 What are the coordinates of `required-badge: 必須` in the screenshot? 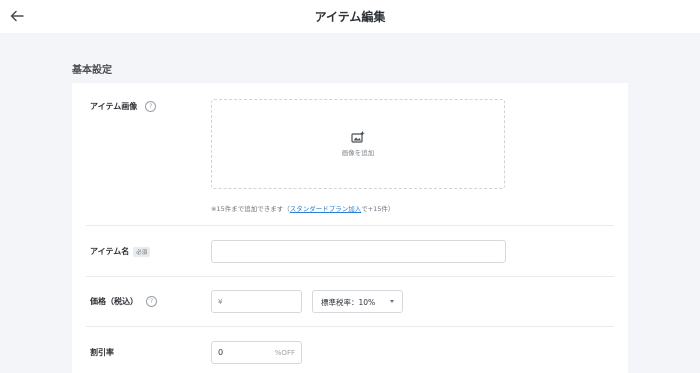 It's located at (142, 251).